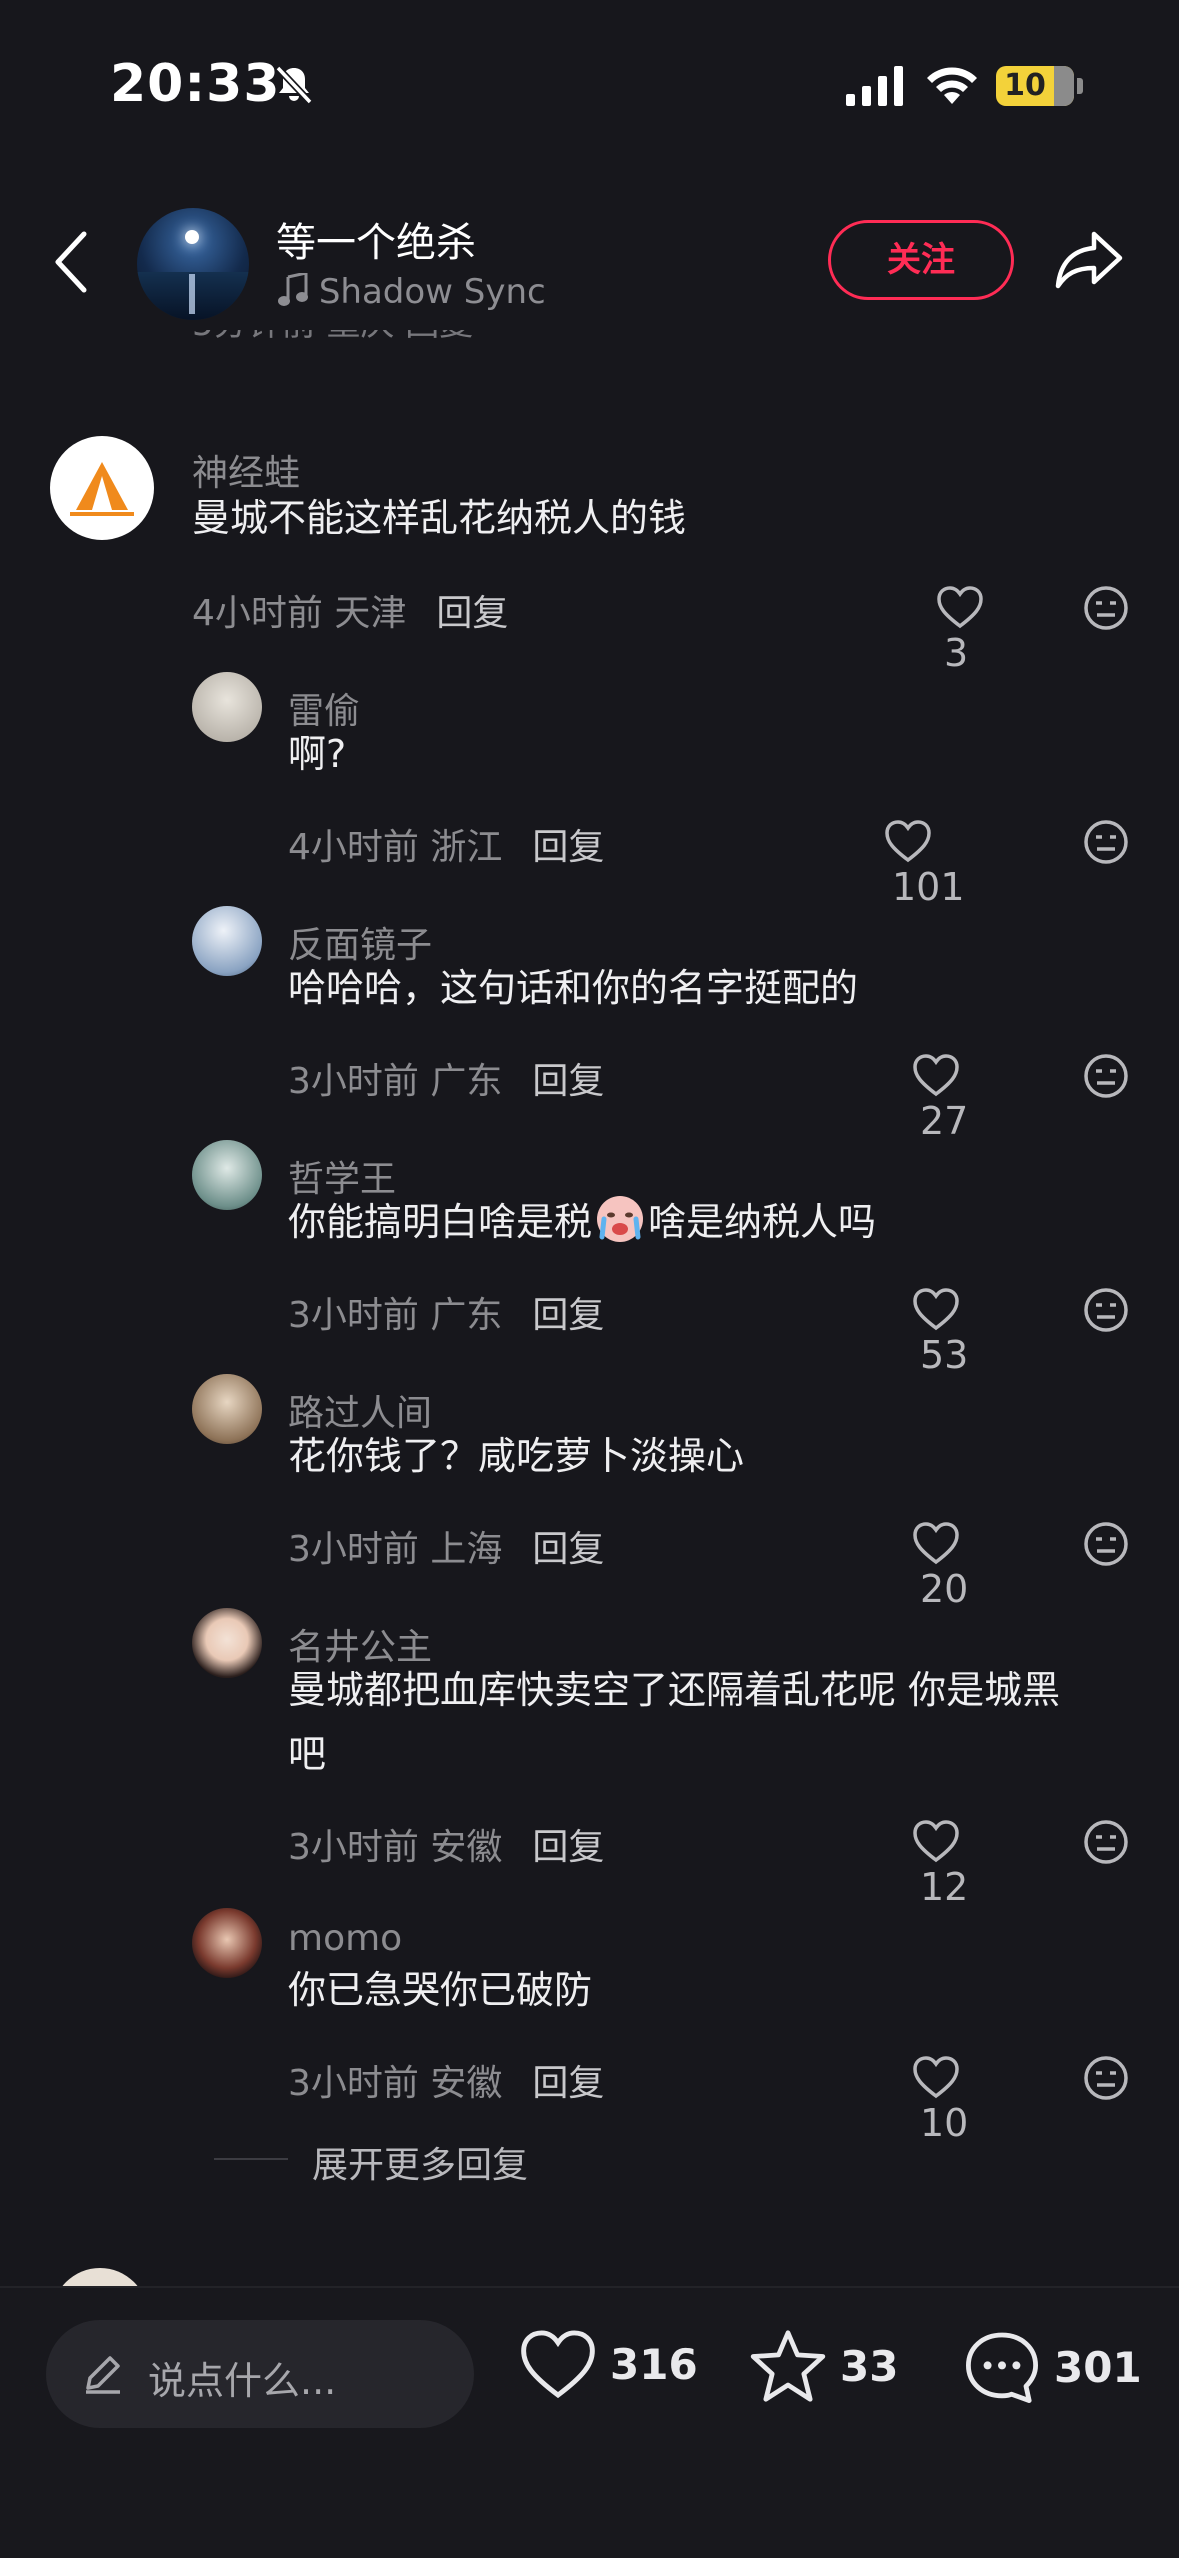 The width and height of the screenshot is (1179, 2558). What do you see at coordinates (921, 260) in the screenshot?
I see `follow-button: 关注` at bounding box center [921, 260].